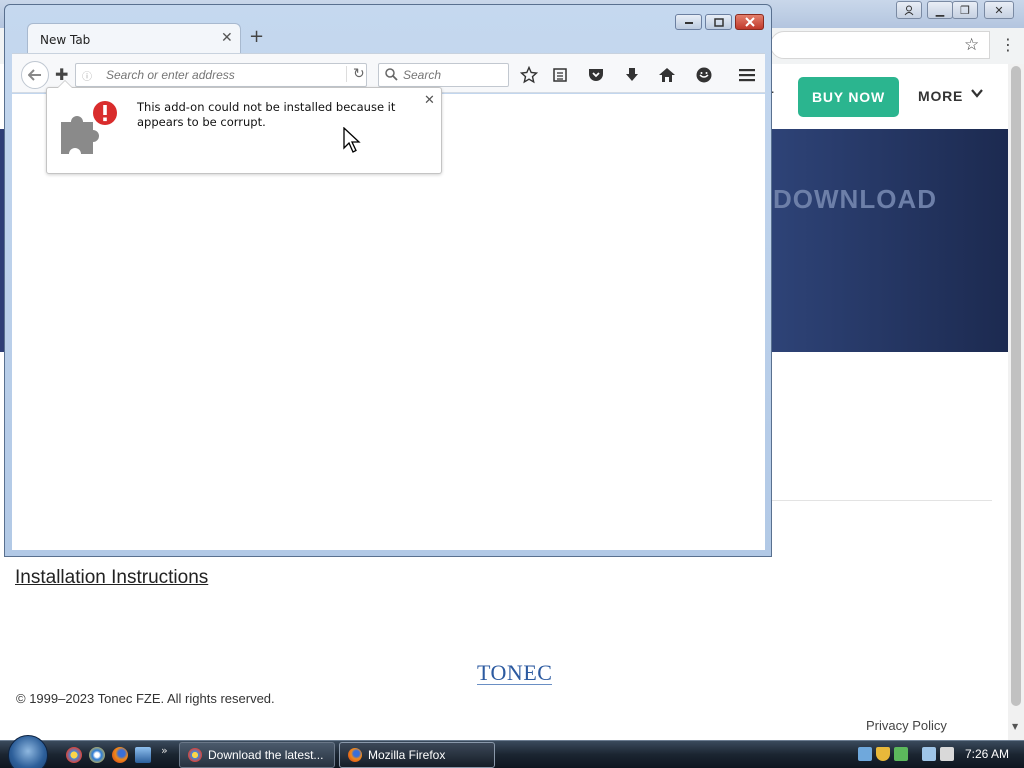 The image size is (1024, 768). What do you see at coordinates (1008, 44) in the screenshot?
I see `chrome-menu-icon: ⋮` at bounding box center [1008, 44].